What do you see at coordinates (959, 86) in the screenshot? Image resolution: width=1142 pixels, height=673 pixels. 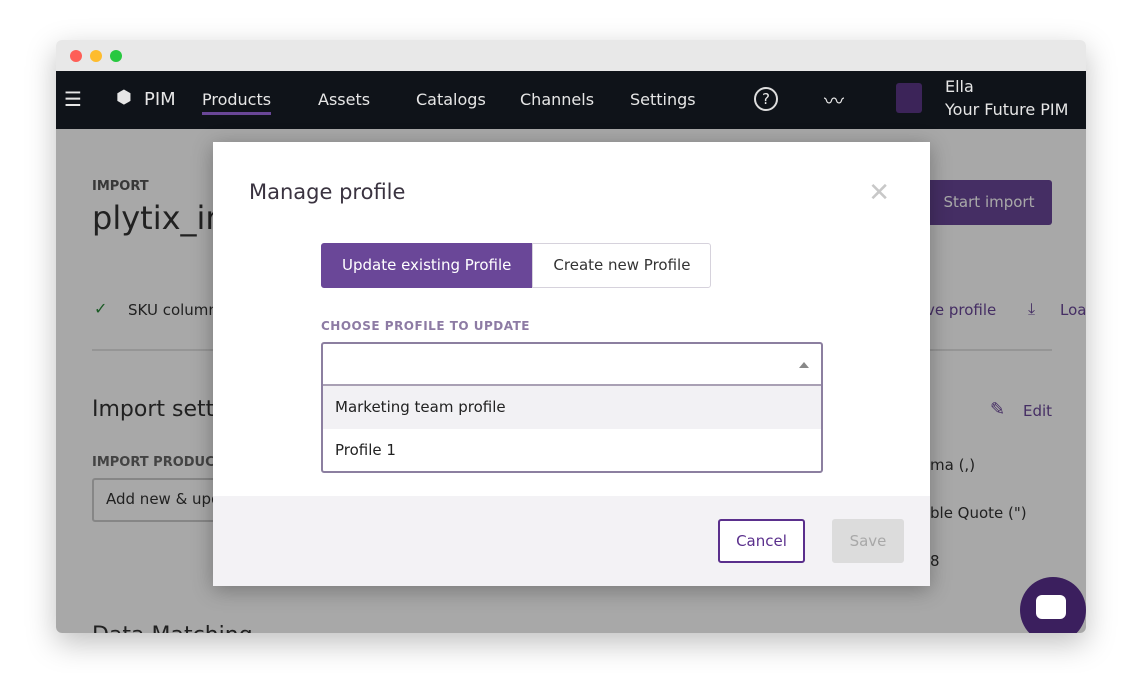 I see `user-name: Ella` at bounding box center [959, 86].